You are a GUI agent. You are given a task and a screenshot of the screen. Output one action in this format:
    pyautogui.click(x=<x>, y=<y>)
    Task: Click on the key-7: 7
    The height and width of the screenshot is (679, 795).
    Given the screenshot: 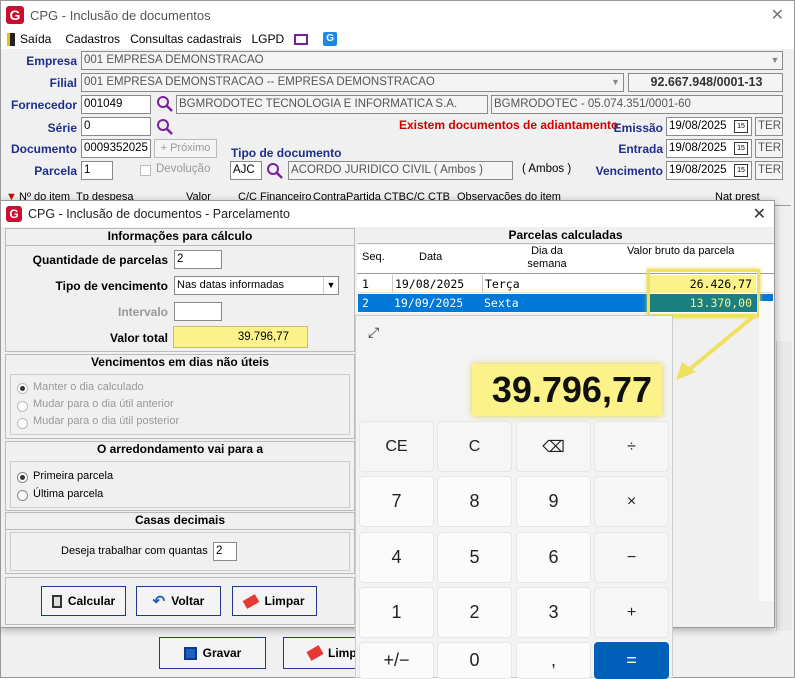 What is the action you would take?
    pyautogui.click(x=396, y=501)
    